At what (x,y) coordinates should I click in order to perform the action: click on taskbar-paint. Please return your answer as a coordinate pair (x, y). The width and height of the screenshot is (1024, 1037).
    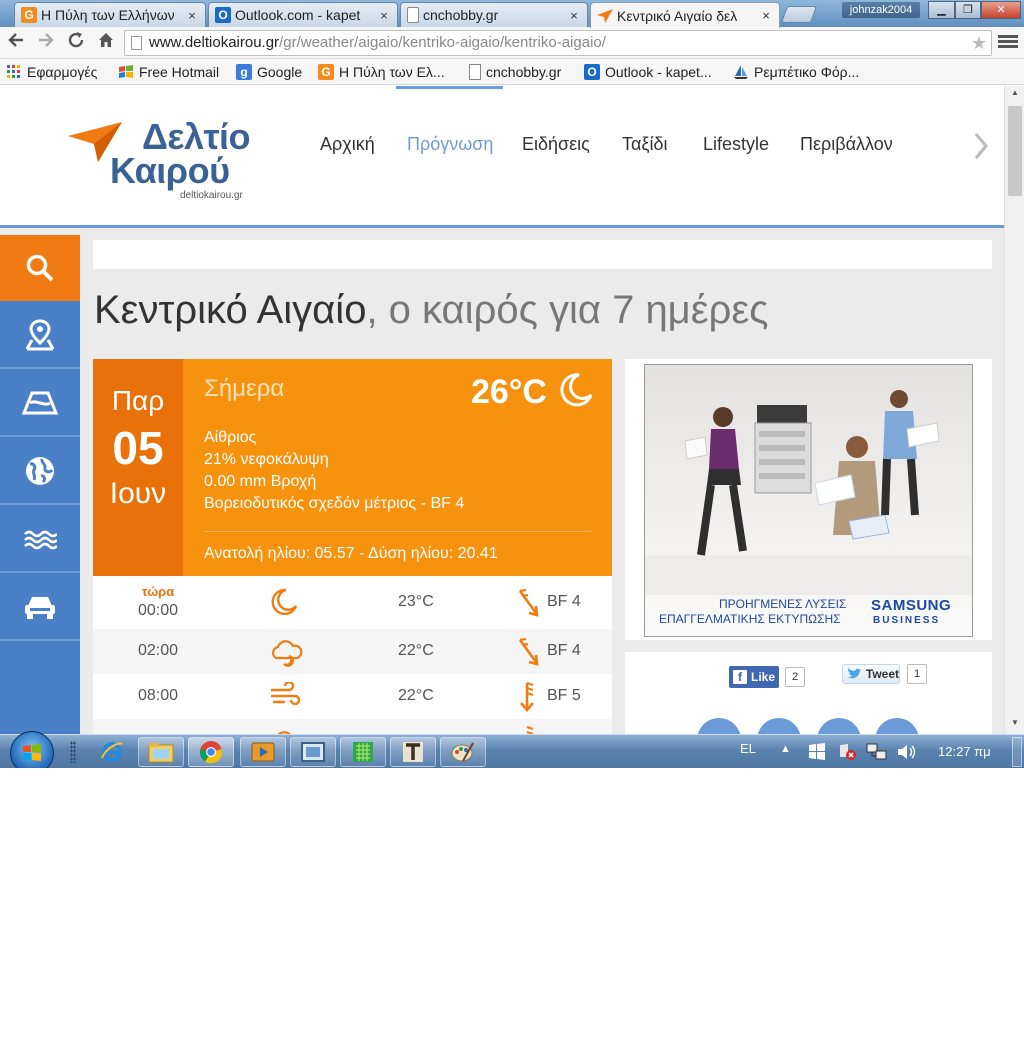
    Looking at the image, I should click on (463, 752).